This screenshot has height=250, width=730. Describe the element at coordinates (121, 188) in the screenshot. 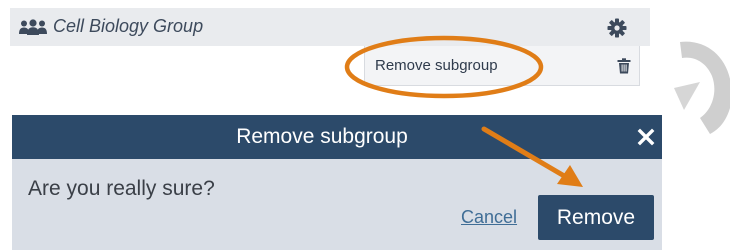

I see `dialog-question: Are you really sure?` at that location.